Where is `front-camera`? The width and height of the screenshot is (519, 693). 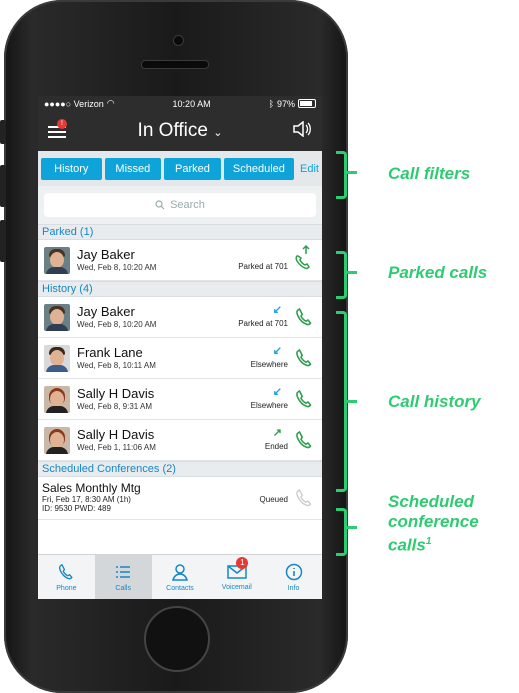 front-camera is located at coordinates (178, 40).